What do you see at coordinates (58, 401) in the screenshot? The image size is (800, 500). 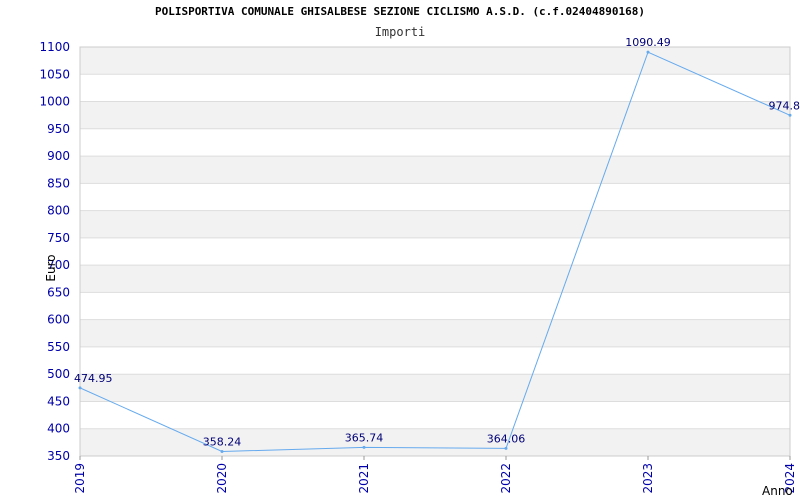 I see `y-tick-label: 450` at bounding box center [58, 401].